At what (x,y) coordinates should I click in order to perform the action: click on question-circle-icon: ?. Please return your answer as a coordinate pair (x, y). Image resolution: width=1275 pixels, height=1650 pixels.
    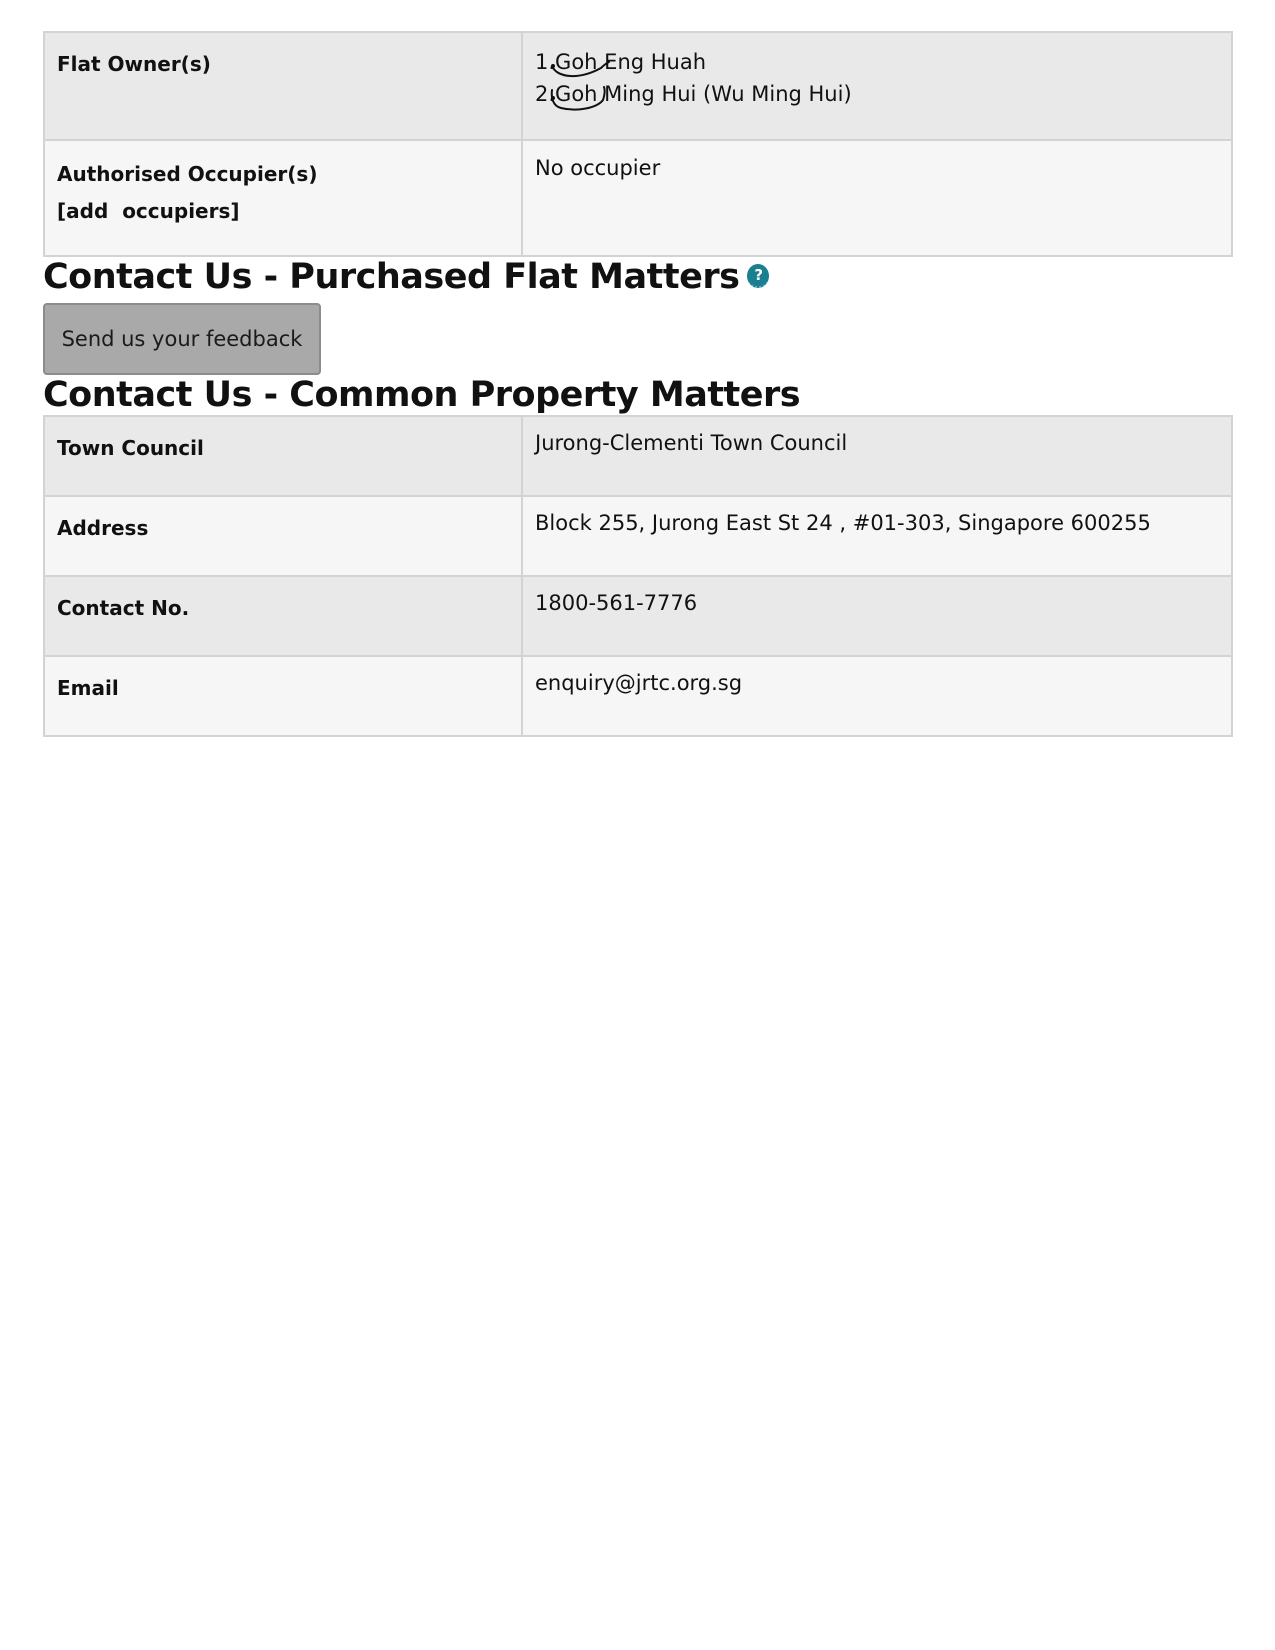
    Looking at the image, I should click on (758, 276).